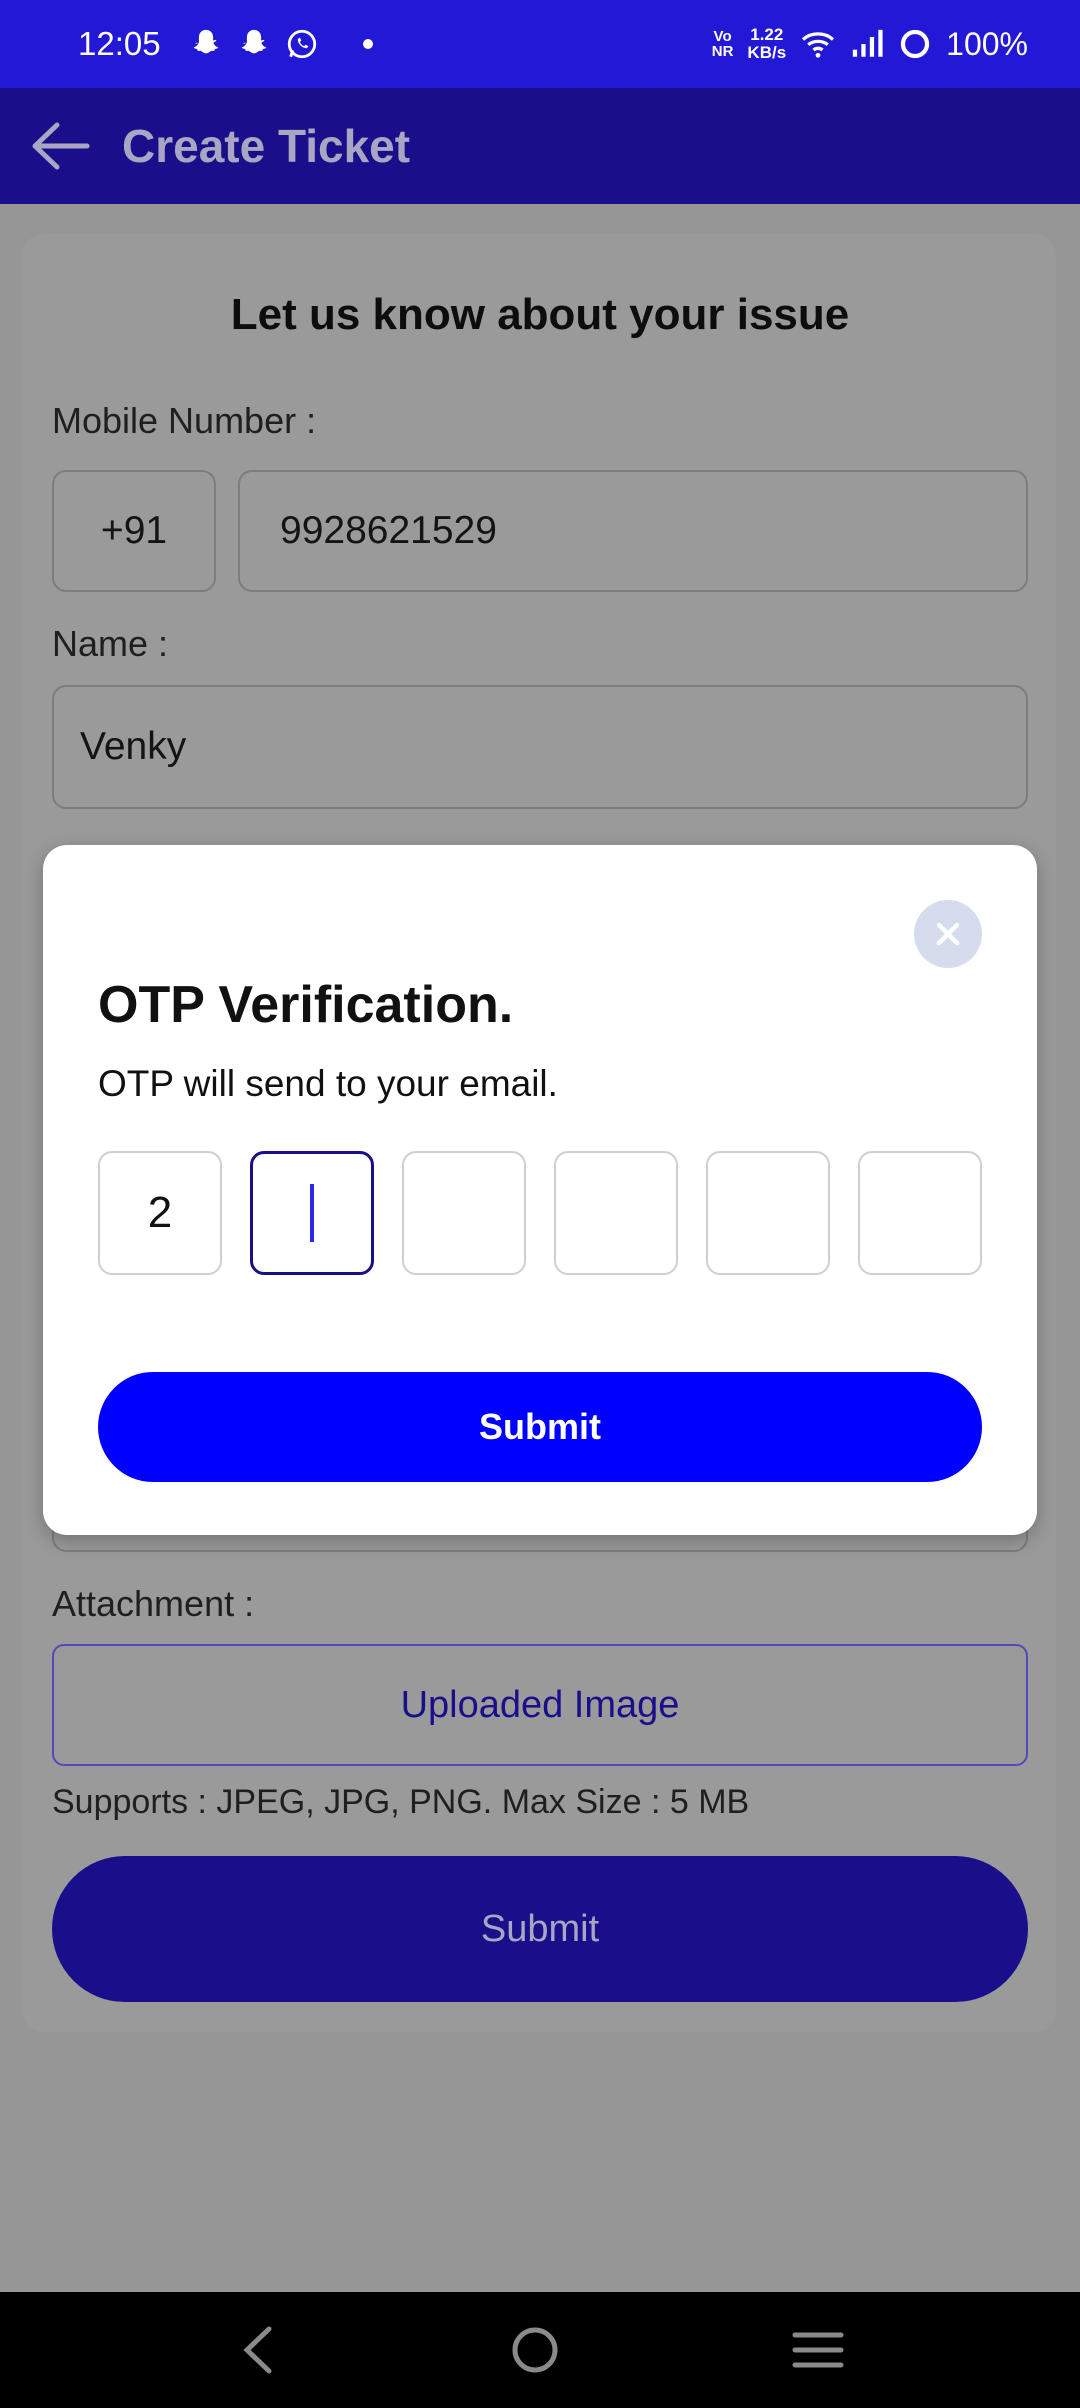  Describe the element at coordinates (915, 44) in the screenshot. I see `battery-ring-icon` at that location.